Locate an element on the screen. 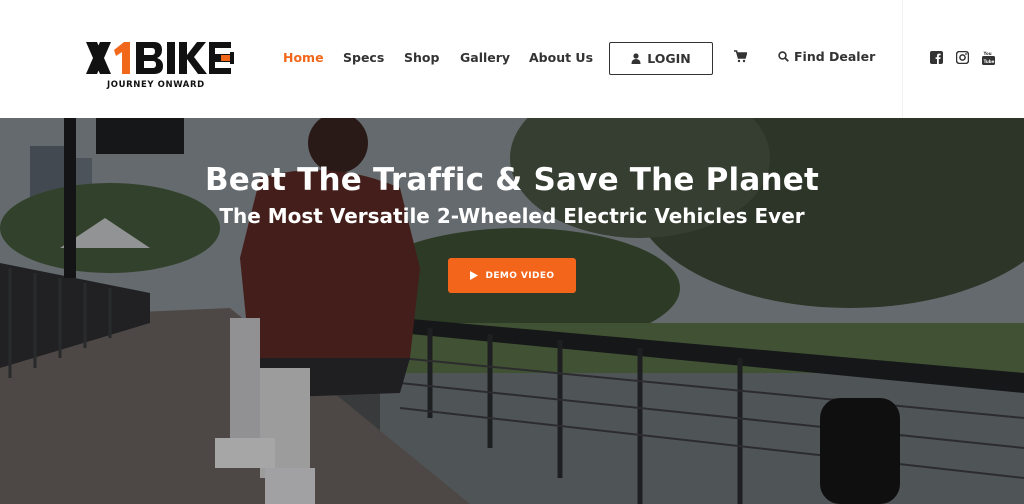 The image size is (1024, 504). nav-item-gallery: Gallery is located at coordinates (485, 58).